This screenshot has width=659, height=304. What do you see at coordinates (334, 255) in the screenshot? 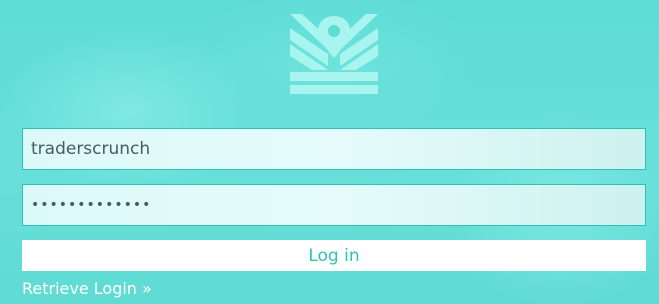
I see `login-button: Log in` at bounding box center [334, 255].